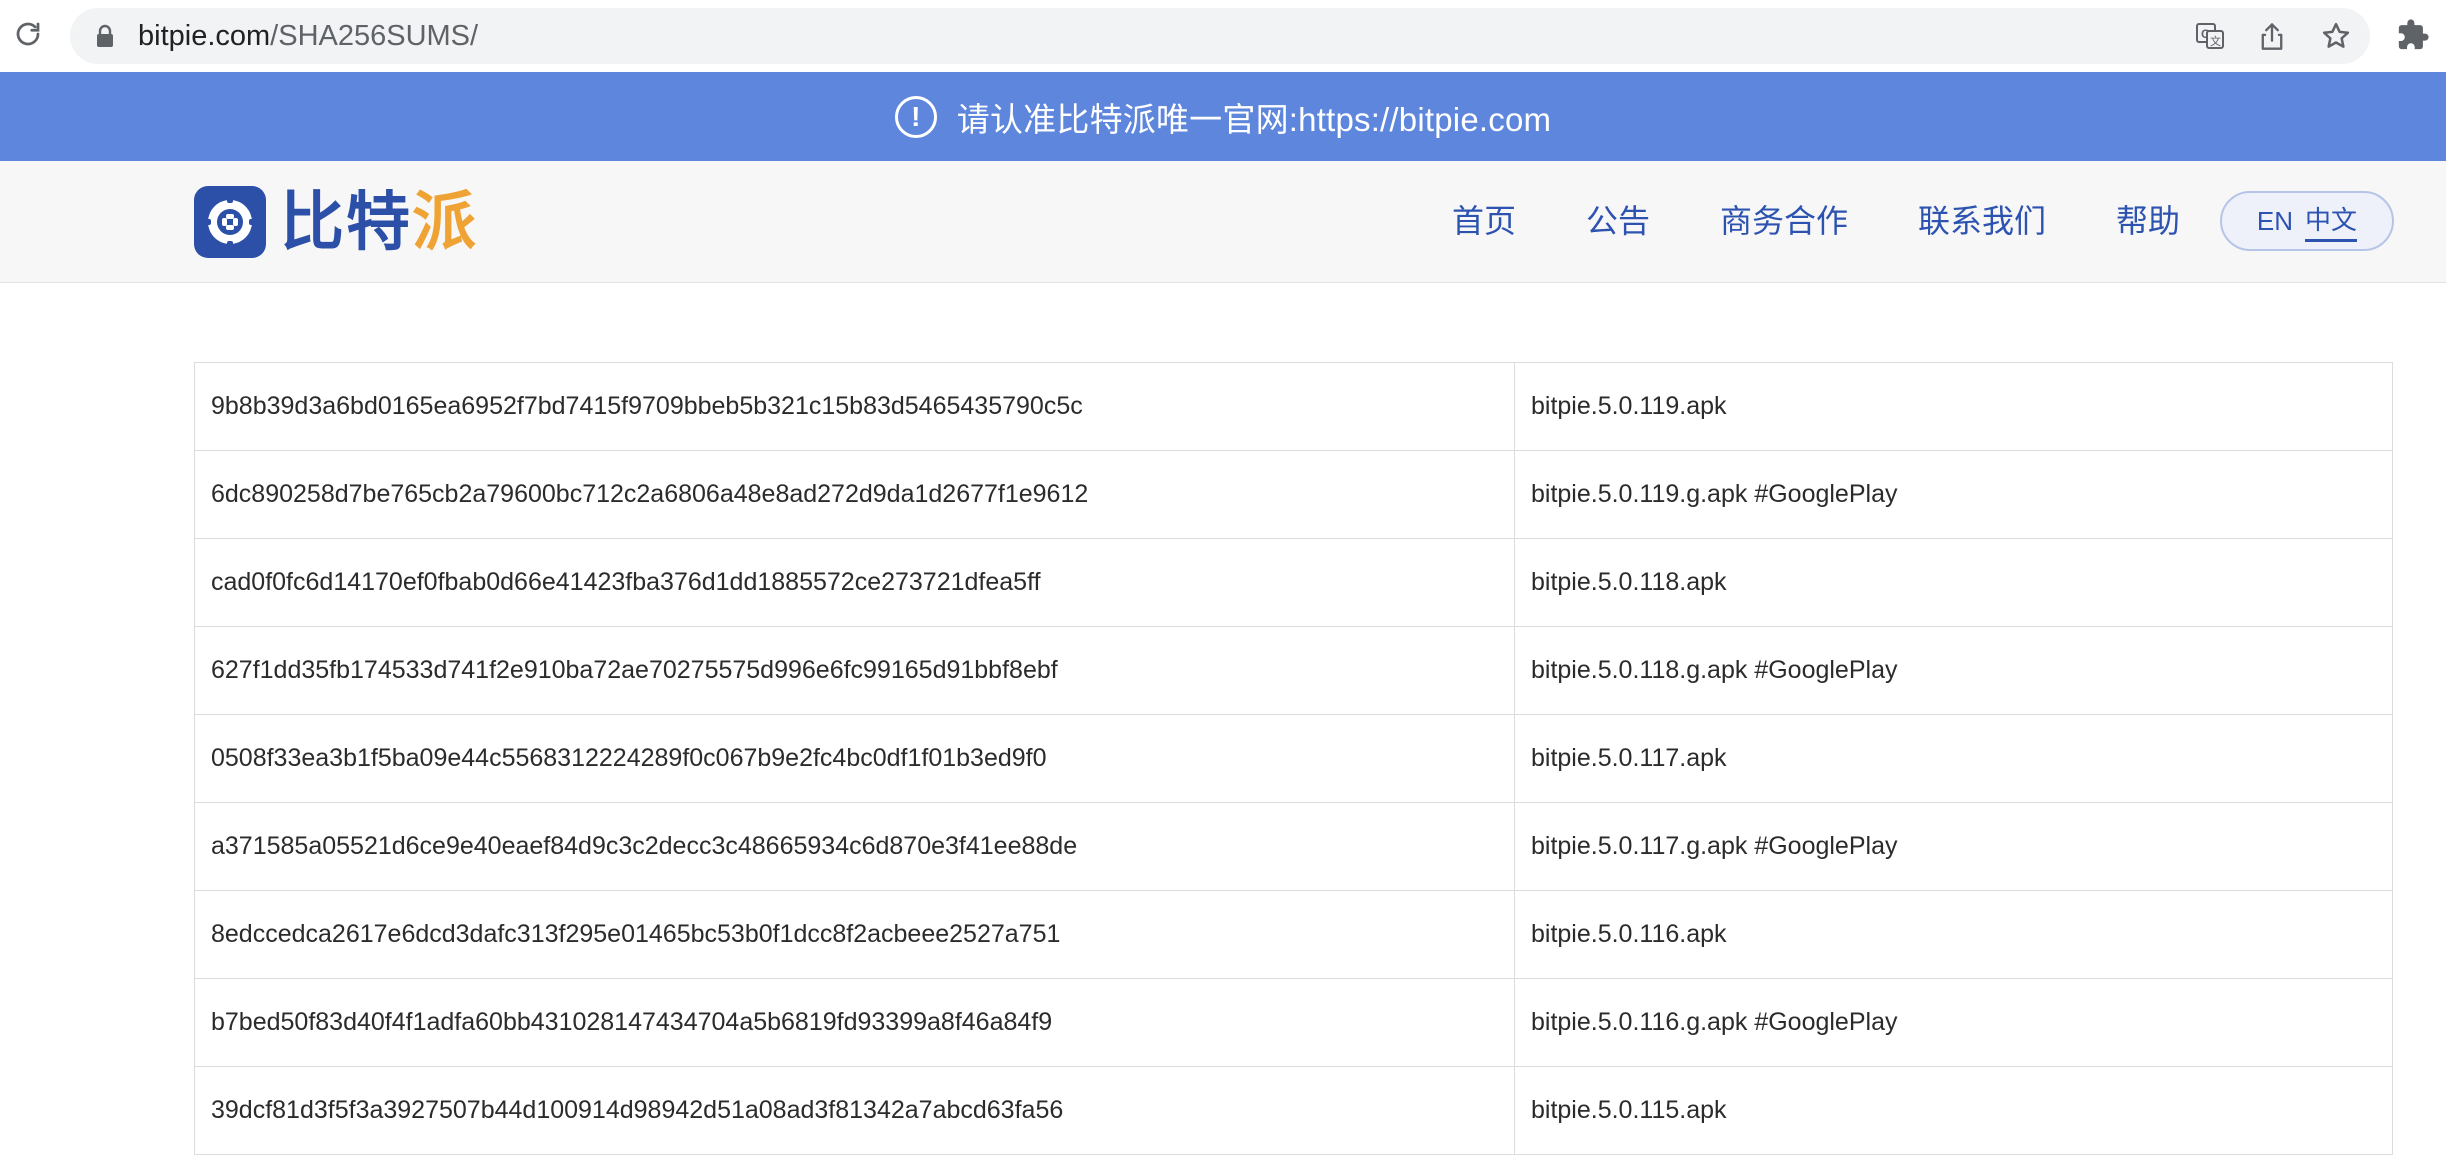  Describe the element at coordinates (1953, 846) in the screenshot. I see `filename-cell: bitpie.5.0.117.g.apk #GooglePlay` at that location.